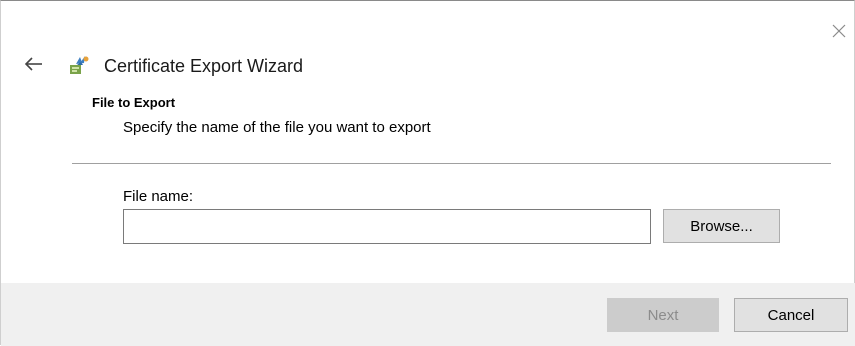  I want to click on next-button: Next, so click(663, 315).